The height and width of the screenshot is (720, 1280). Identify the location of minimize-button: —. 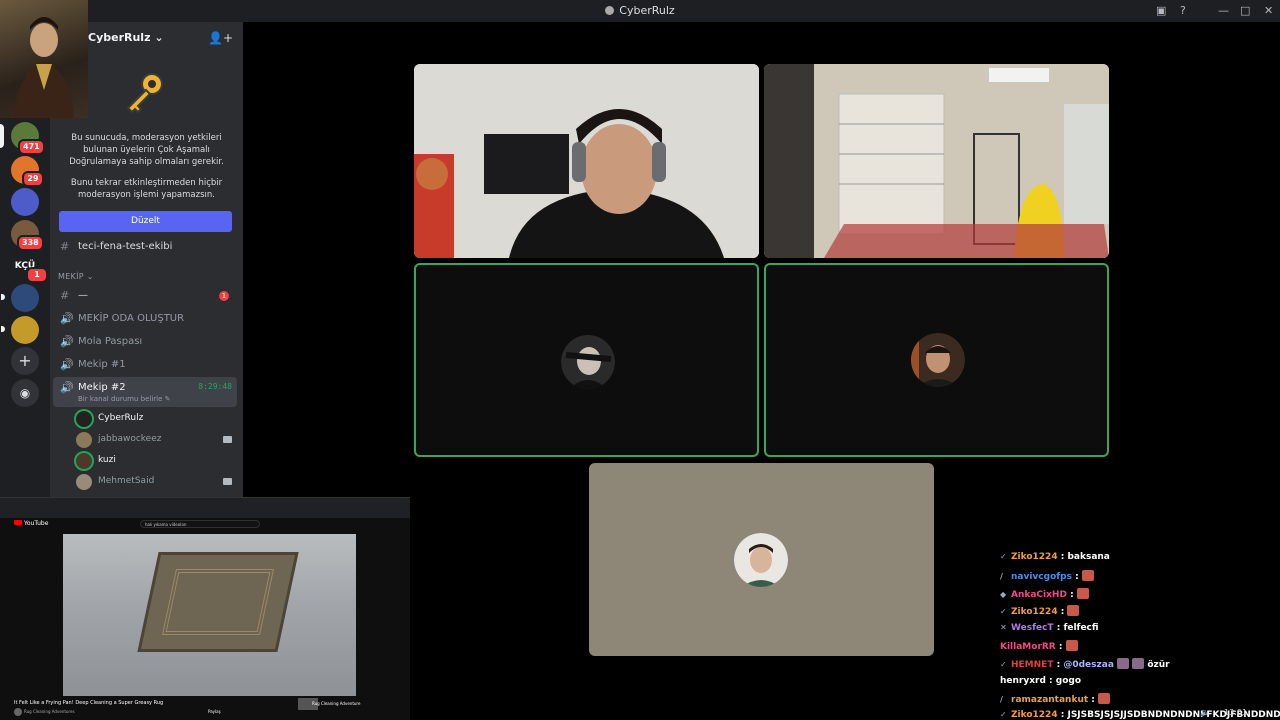
(1223, 10).